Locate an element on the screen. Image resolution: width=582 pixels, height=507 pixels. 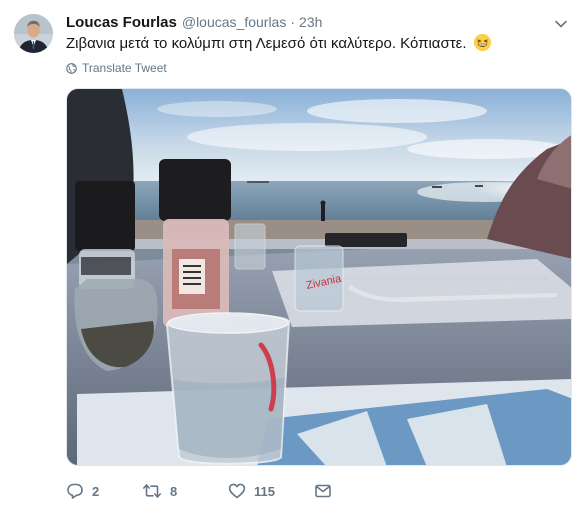
translate-label: Translate Tweet is located at coordinates (124, 68).